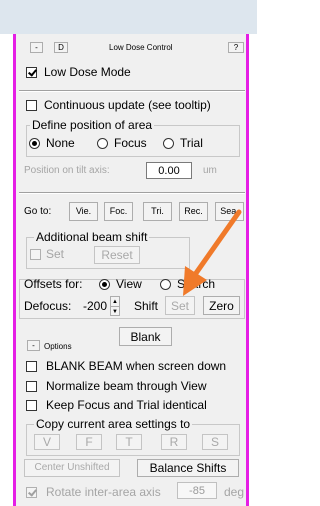 This screenshot has width=320, height=506. What do you see at coordinates (212, 252) in the screenshot?
I see `annotation-arrow-icon` at bounding box center [212, 252].